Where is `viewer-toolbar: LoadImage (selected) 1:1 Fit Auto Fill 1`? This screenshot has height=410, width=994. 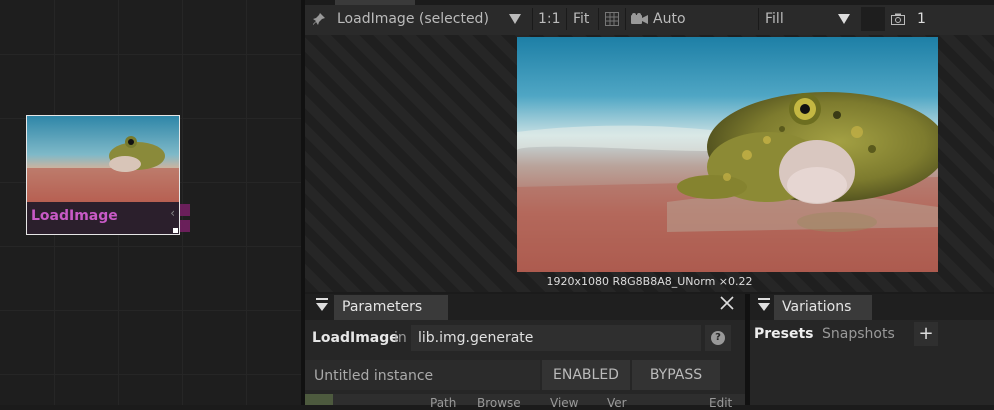 viewer-toolbar: LoadImage (selected) 1:1 Fit Auto Fill 1 is located at coordinates (649, 20).